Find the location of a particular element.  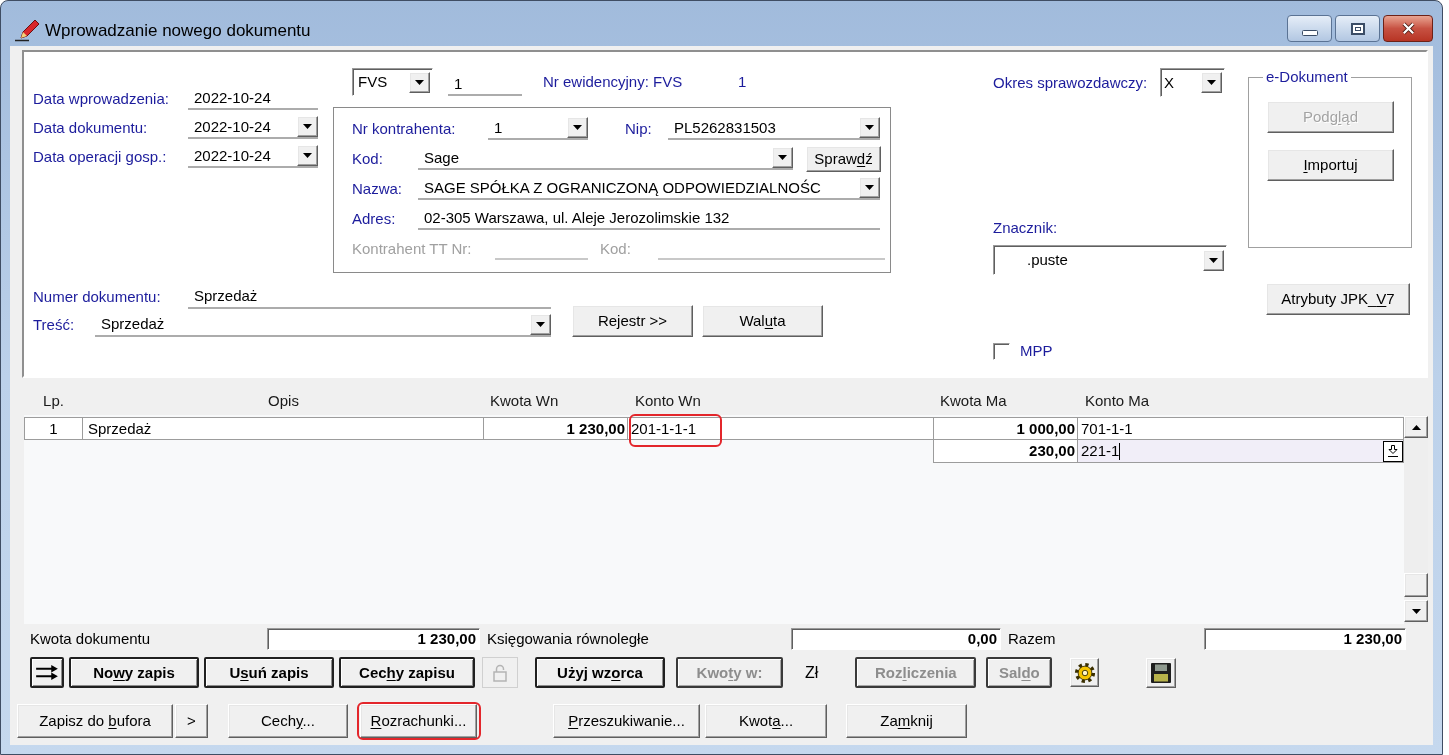

amount-field: 0,00 is located at coordinates (896, 639).